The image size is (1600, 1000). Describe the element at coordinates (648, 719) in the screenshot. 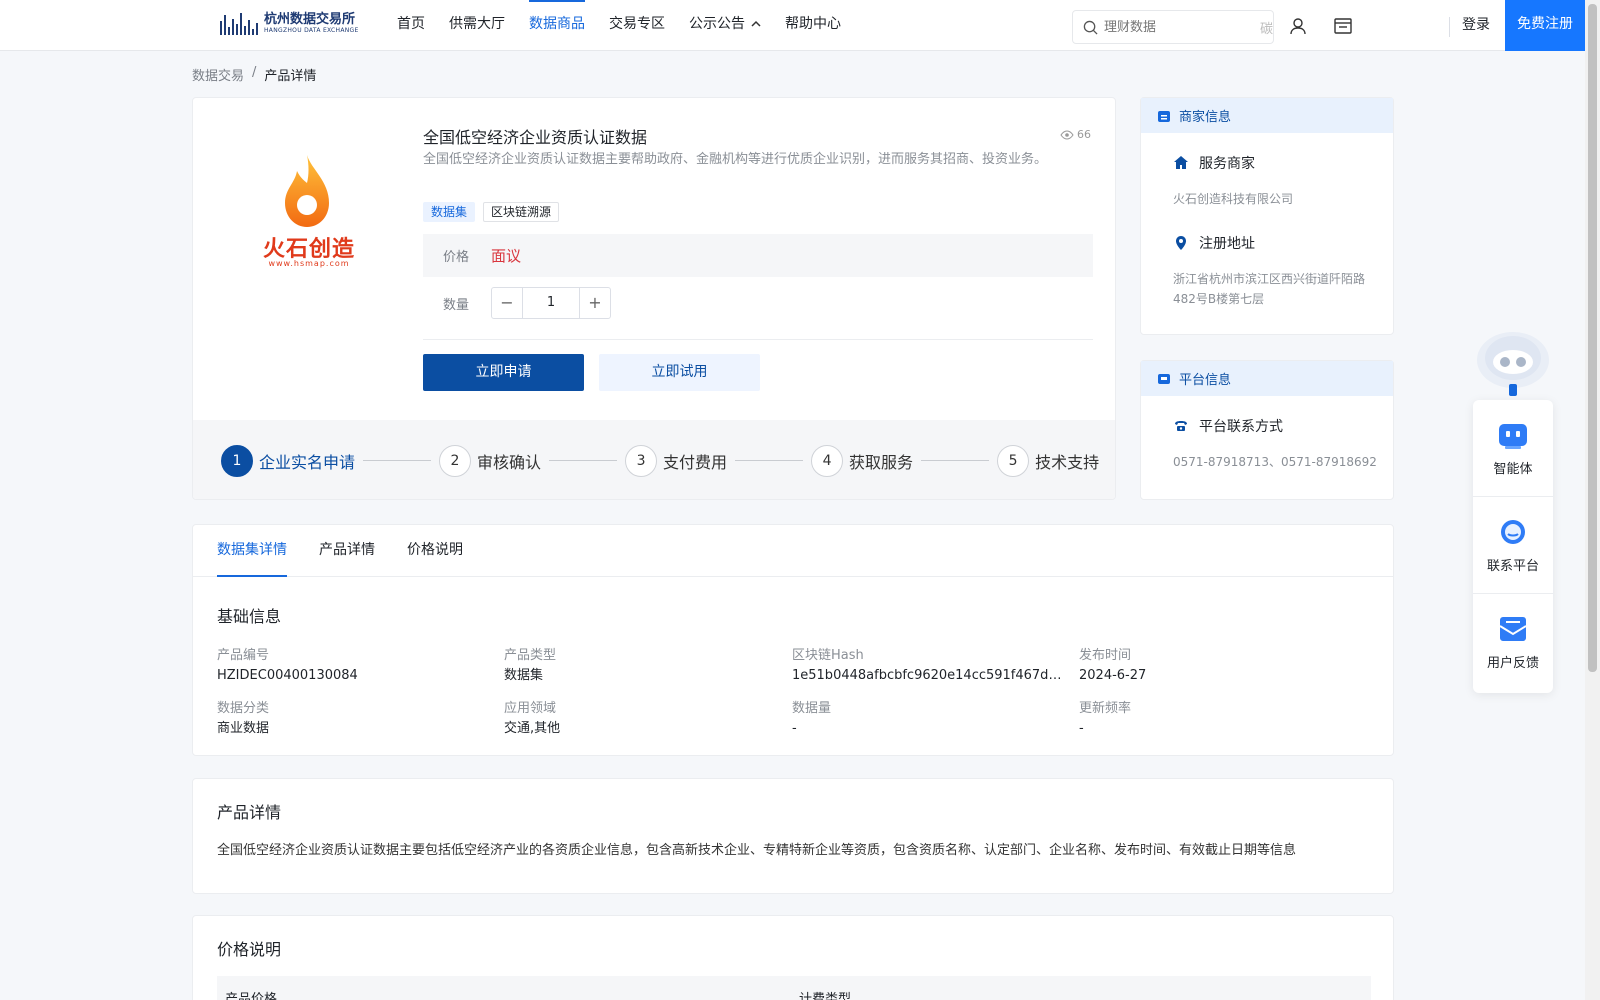

I see `field-application-domain: 应用领域 交通,其他` at that location.